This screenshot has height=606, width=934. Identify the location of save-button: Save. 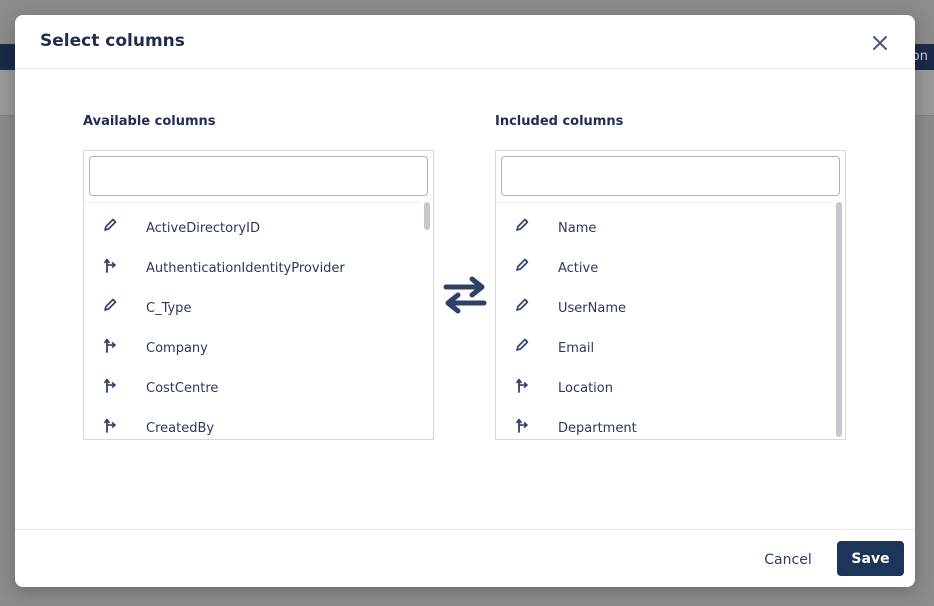
(870, 558).